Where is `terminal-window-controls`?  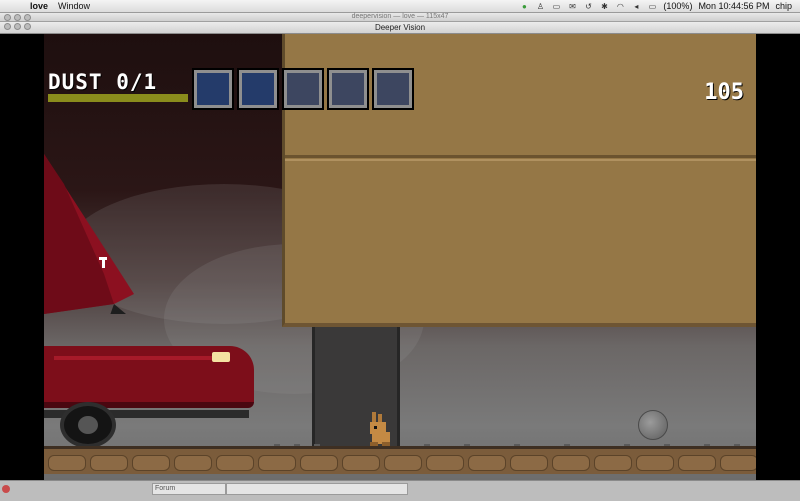 terminal-window-controls is located at coordinates (17, 17).